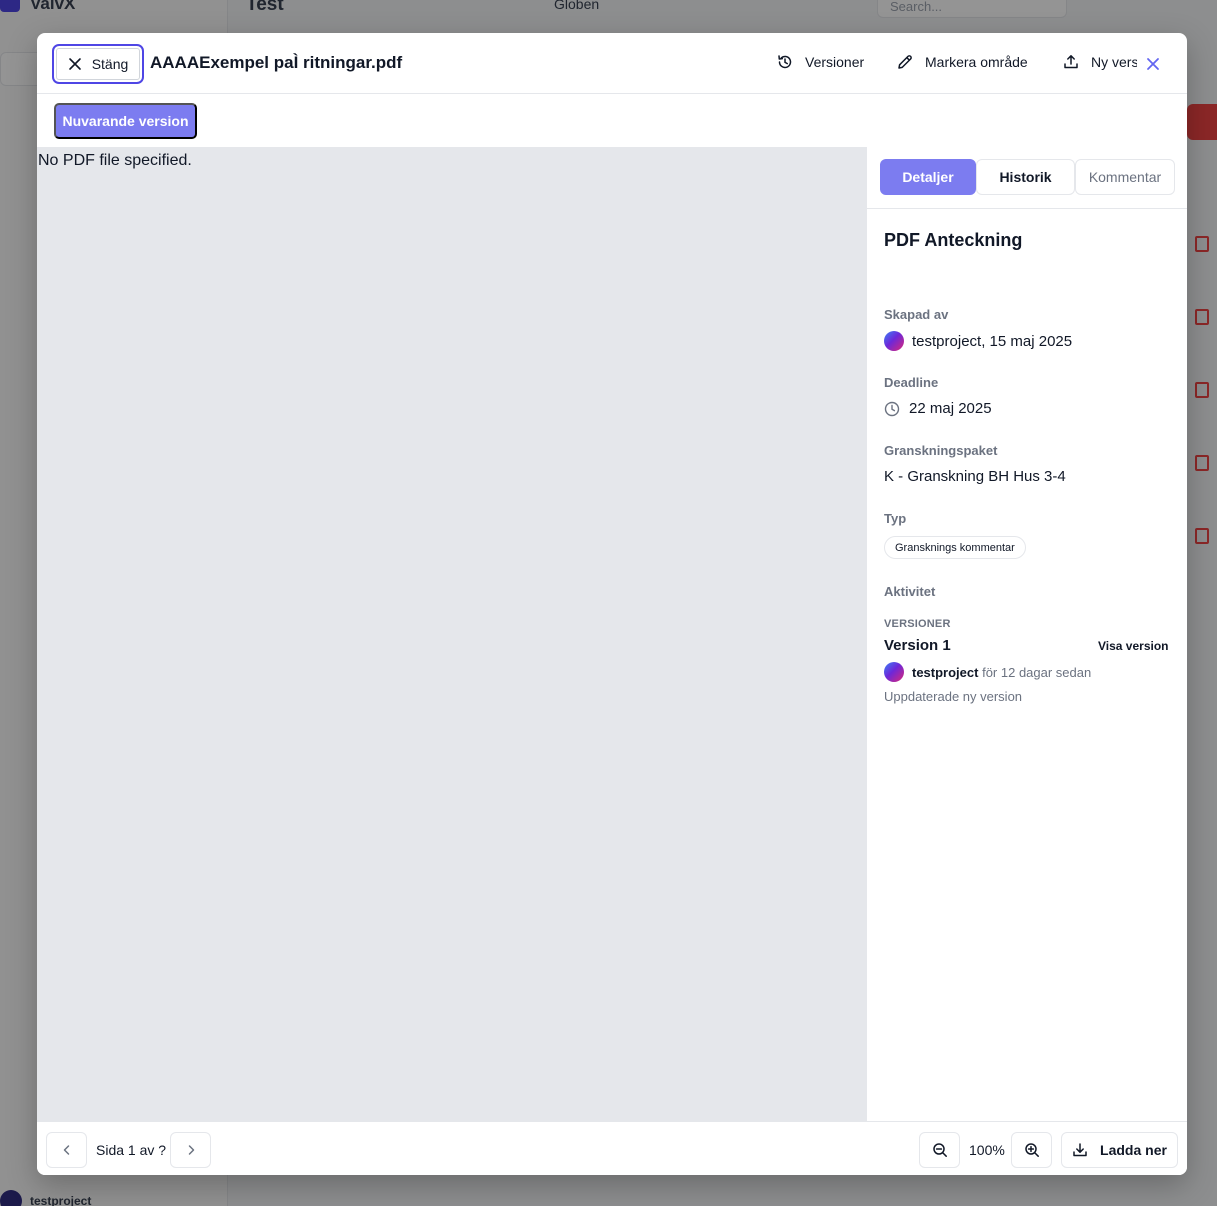  I want to click on close-button: Stäng, so click(98, 64).